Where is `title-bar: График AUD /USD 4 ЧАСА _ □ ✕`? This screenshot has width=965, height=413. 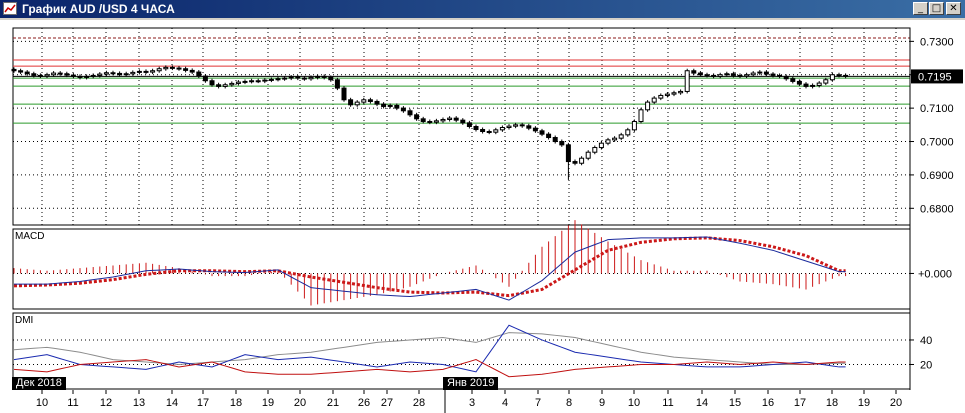
title-bar: График AUD /USD 4 ЧАСА _ □ ✕ is located at coordinates (482, 9).